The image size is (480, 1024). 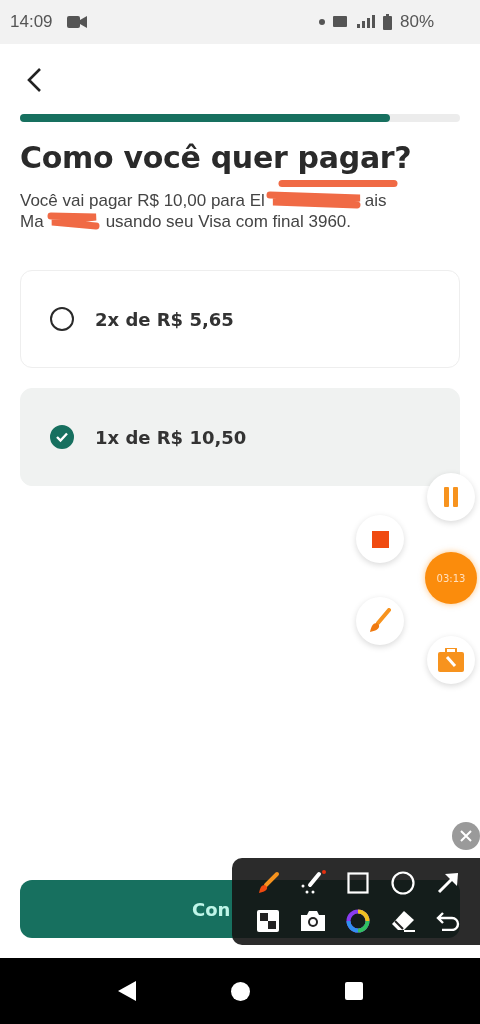 I want to click on close-icon, so click(x=466, y=836).